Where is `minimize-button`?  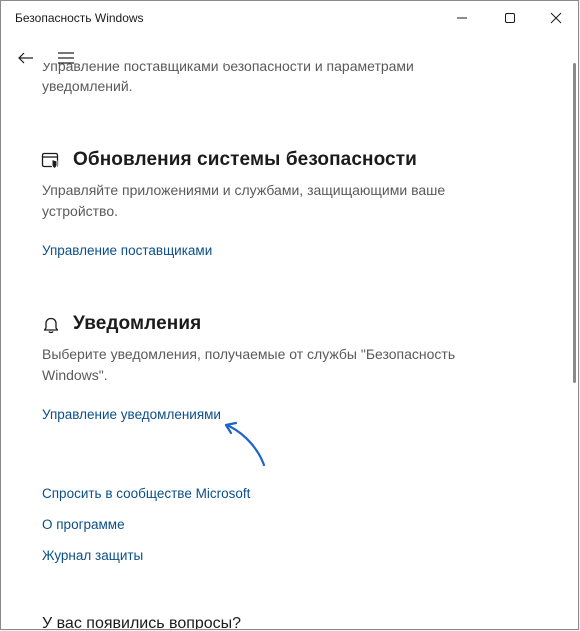 minimize-button is located at coordinates (462, 18).